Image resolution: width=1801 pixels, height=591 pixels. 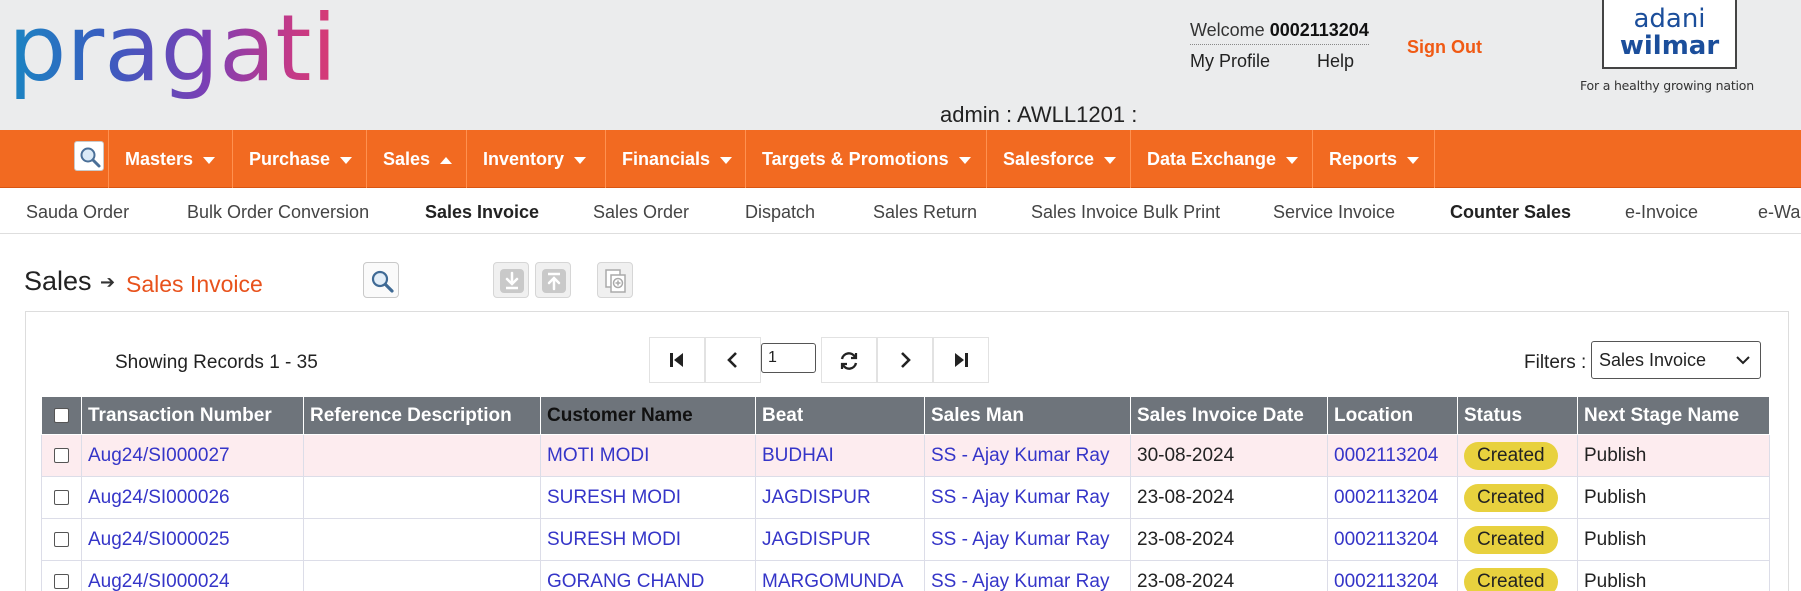 I want to click on select-all-checkbox, so click(x=61, y=415).